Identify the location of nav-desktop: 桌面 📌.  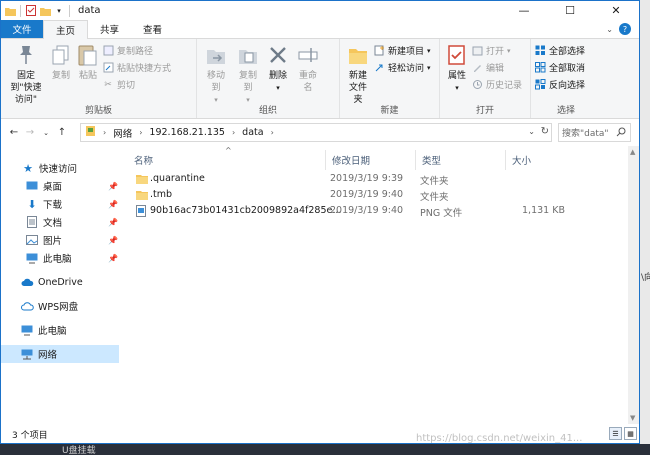
(73, 186).